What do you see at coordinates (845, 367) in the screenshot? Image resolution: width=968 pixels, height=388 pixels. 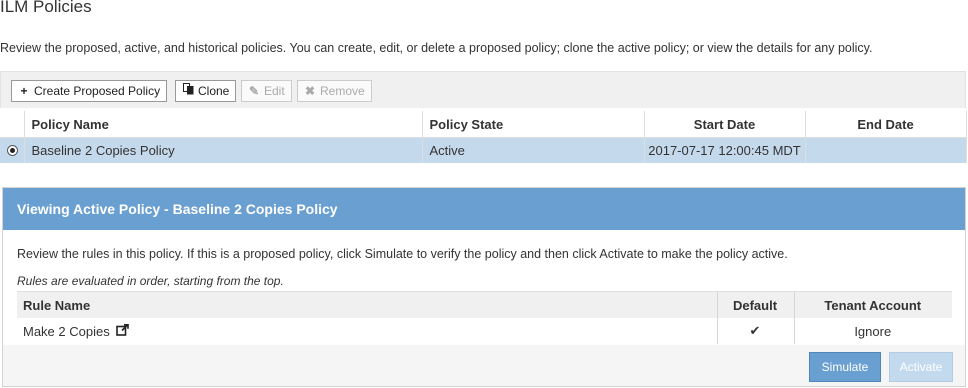 I see `simulate-button: Simulate` at bounding box center [845, 367].